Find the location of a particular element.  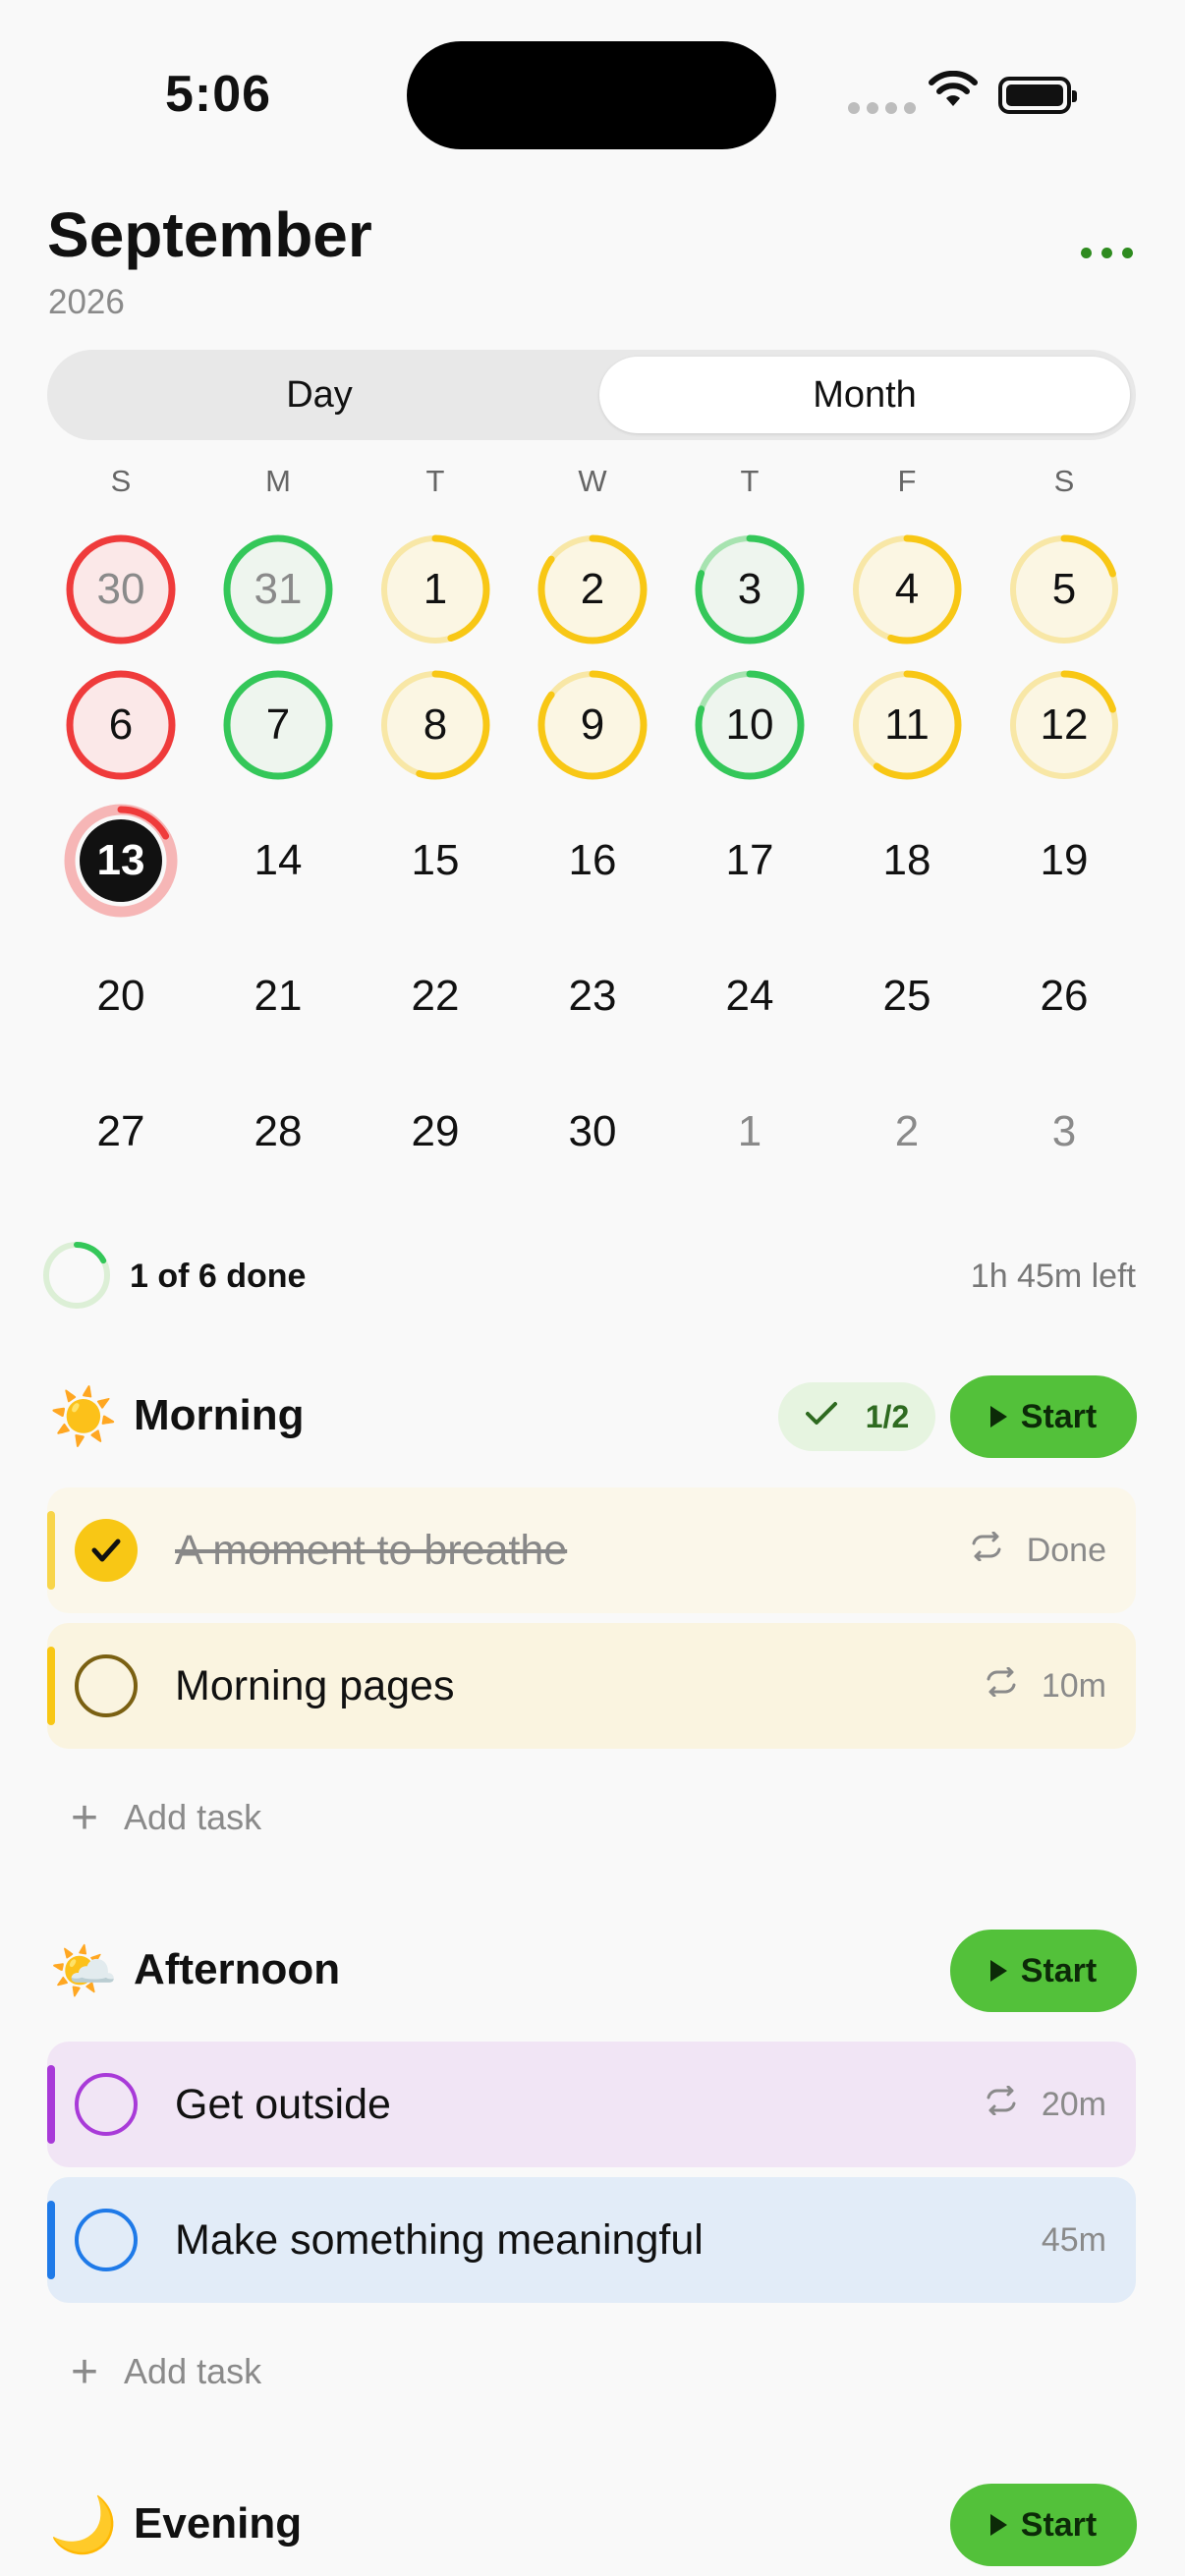

day-number: 17 is located at coordinates (750, 860).